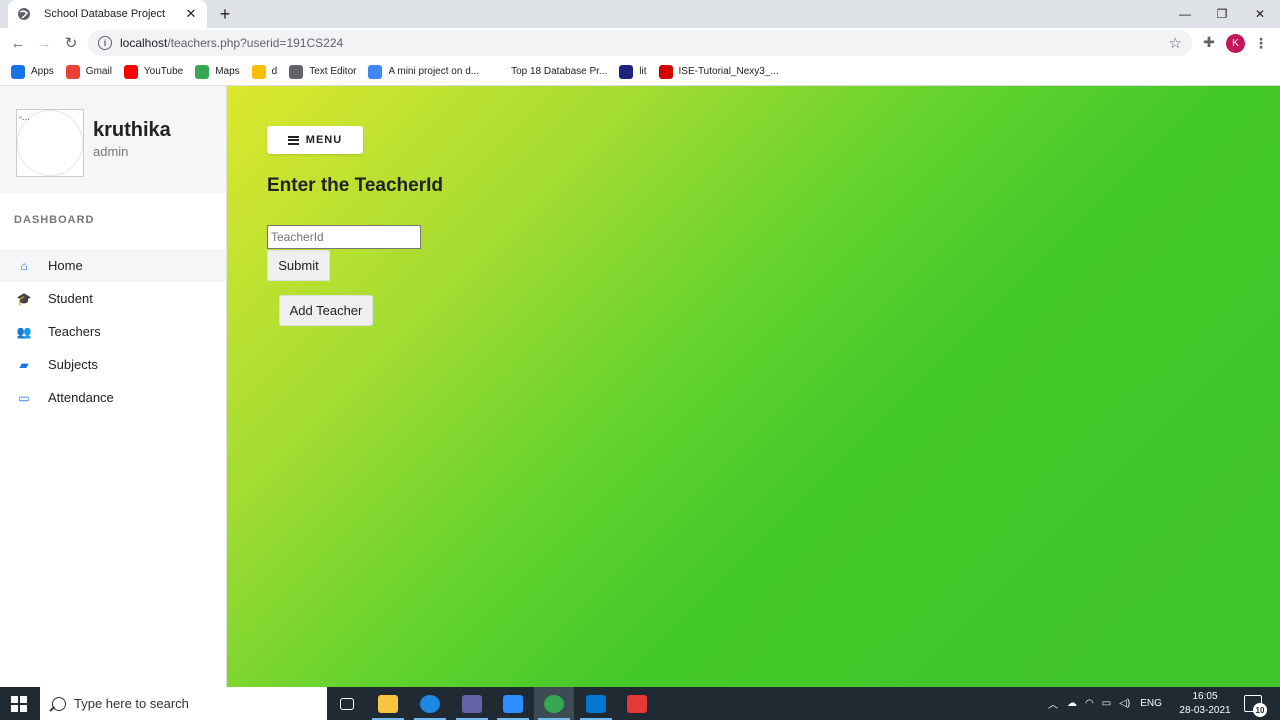 The image size is (1280, 720). What do you see at coordinates (163, 71) in the screenshot?
I see `bookmark-label: YouTube` at bounding box center [163, 71].